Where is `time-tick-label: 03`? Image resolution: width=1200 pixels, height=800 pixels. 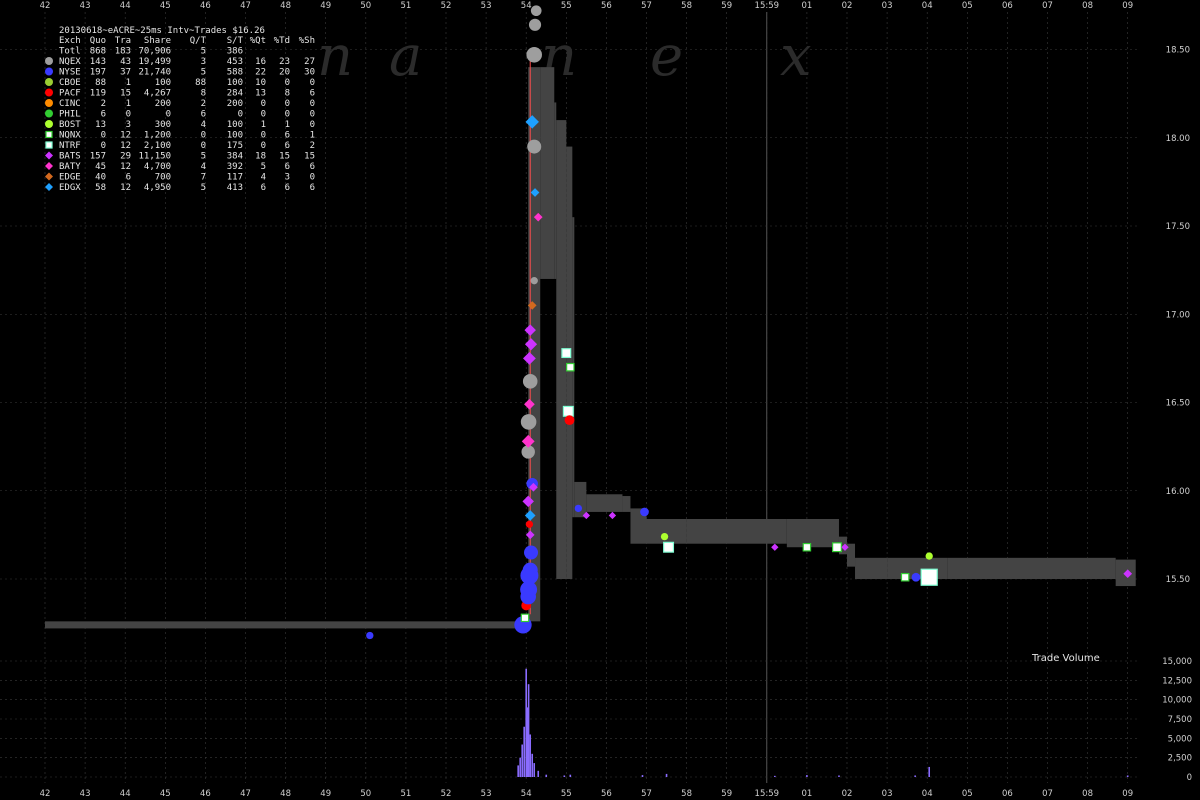 time-tick-label: 03 is located at coordinates (887, 794).